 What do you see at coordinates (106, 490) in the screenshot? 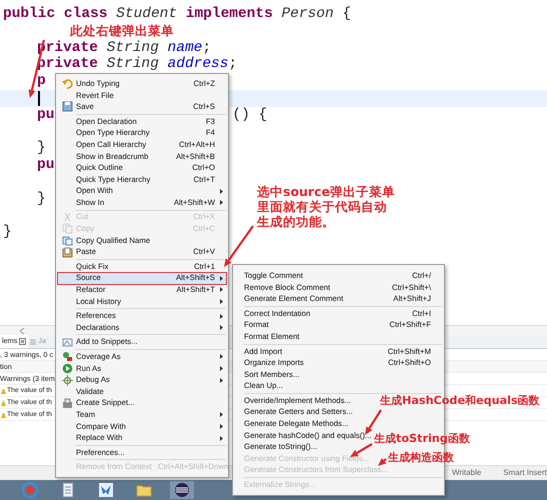
I see `bird-icon` at bounding box center [106, 490].